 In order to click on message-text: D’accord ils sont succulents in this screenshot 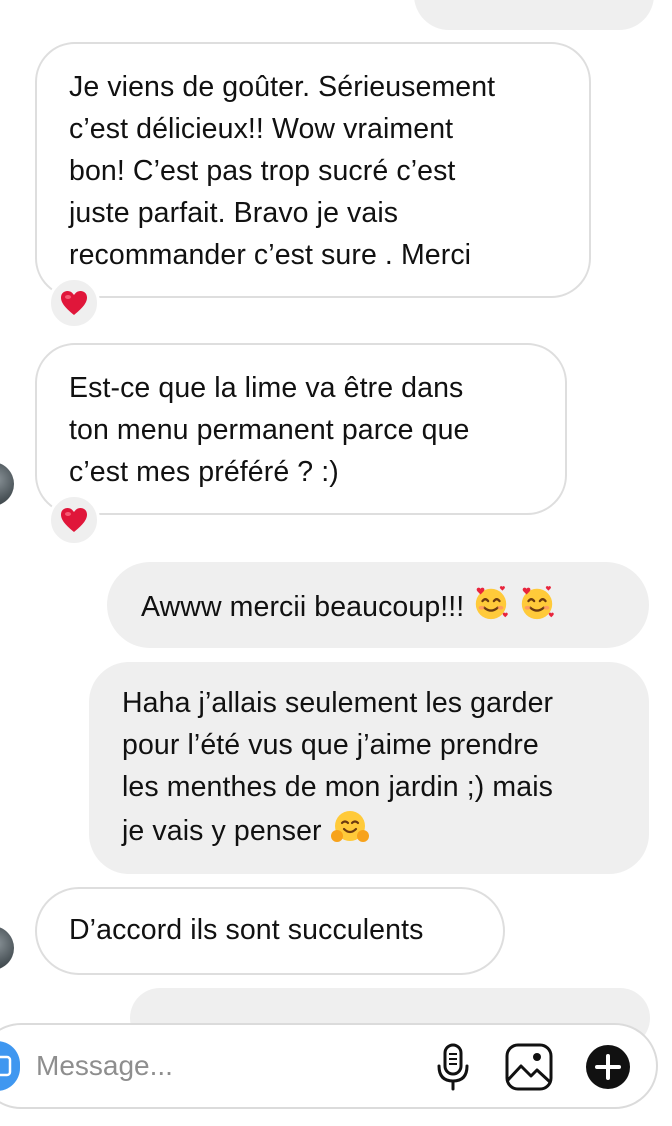, I will do `click(246, 930)`.